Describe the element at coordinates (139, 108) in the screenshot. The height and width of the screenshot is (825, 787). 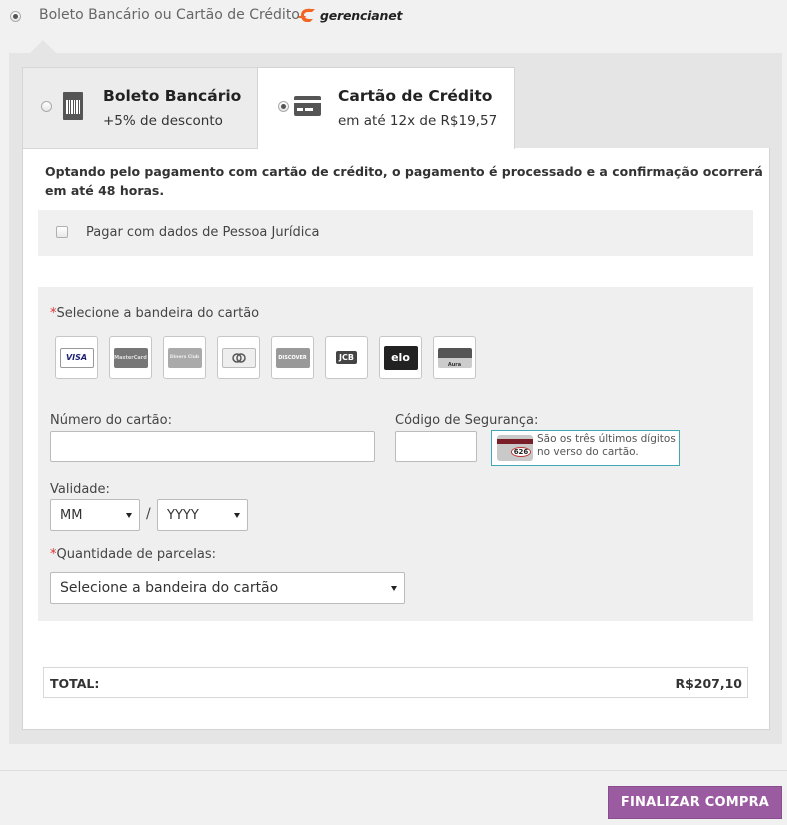
I see `tab-boleto: Boleto Bancário +5% de desconto` at that location.